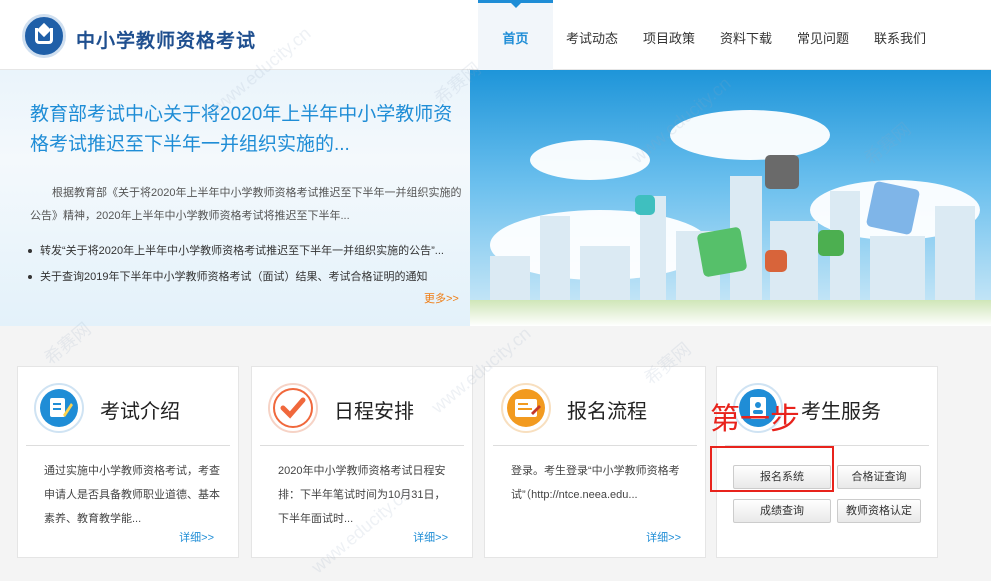 Image resolution: width=991 pixels, height=581 pixels. Describe the element at coordinates (515, 35) in the screenshot. I see `nav-home: 首页` at that location.